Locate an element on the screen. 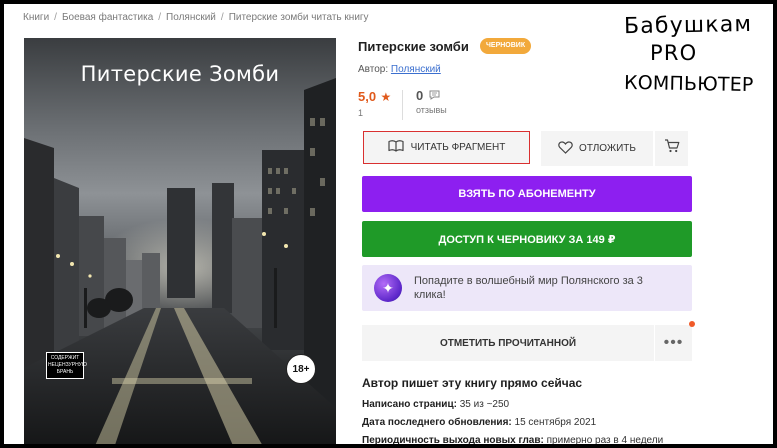 The width and height of the screenshot is (777, 448). pages-written: Написано страниц: 35 из ~250 is located at coordinates (435, 404).